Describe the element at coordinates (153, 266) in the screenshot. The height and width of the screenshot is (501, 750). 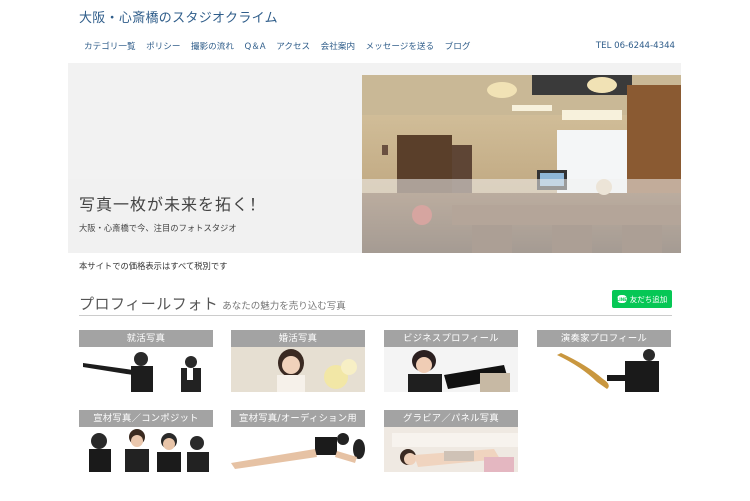
I see `tax-notice: 本サイトでの価格表示はすべて税別です` at that location.